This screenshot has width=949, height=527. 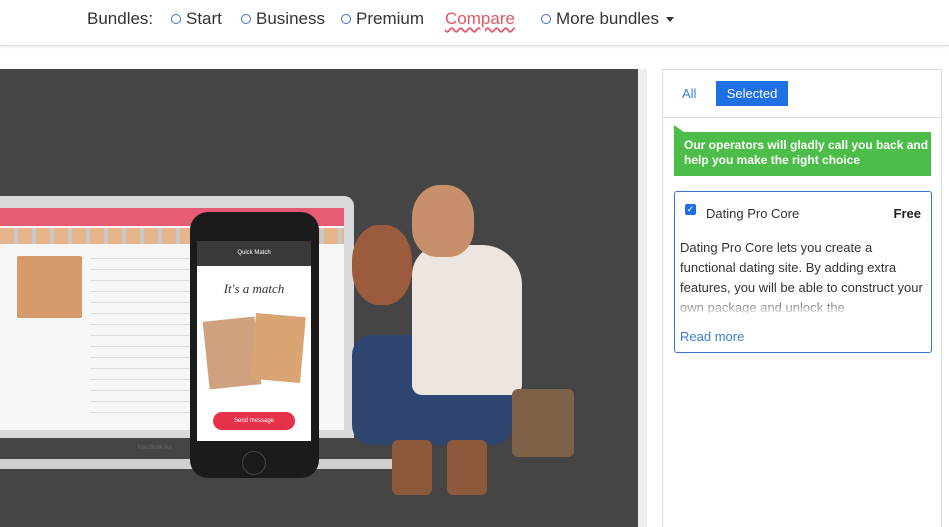 I want to click on more-bundles-label: More bundles, so click(x=608, y=18).